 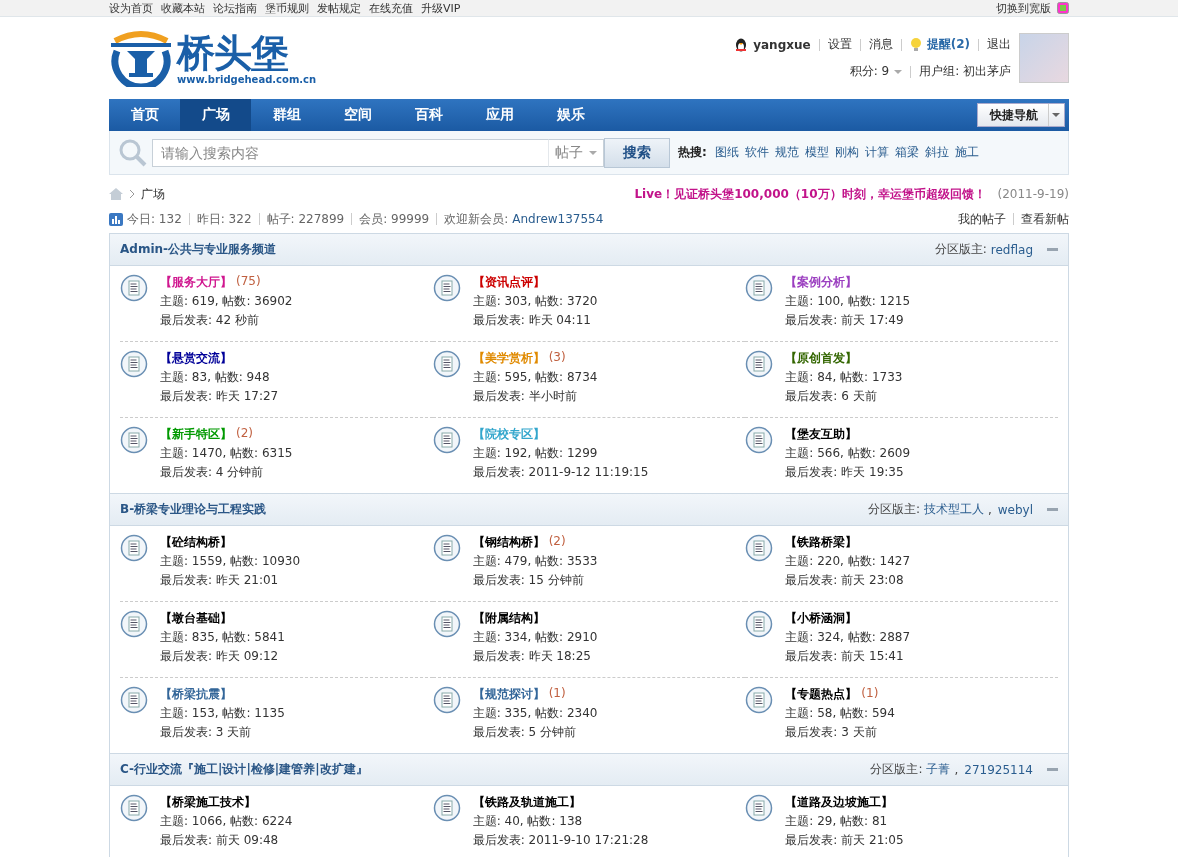 I want to click on last-post-text: 最后发表: 42 秒前, so click(x=210, y=320).